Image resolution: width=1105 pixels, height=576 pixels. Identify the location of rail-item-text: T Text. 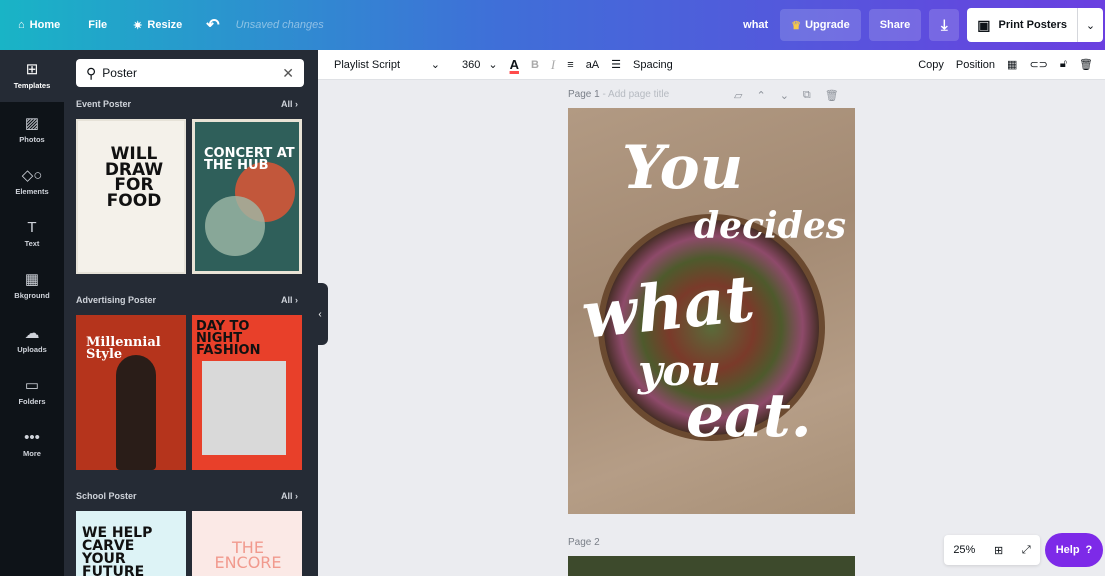
(32, 234).